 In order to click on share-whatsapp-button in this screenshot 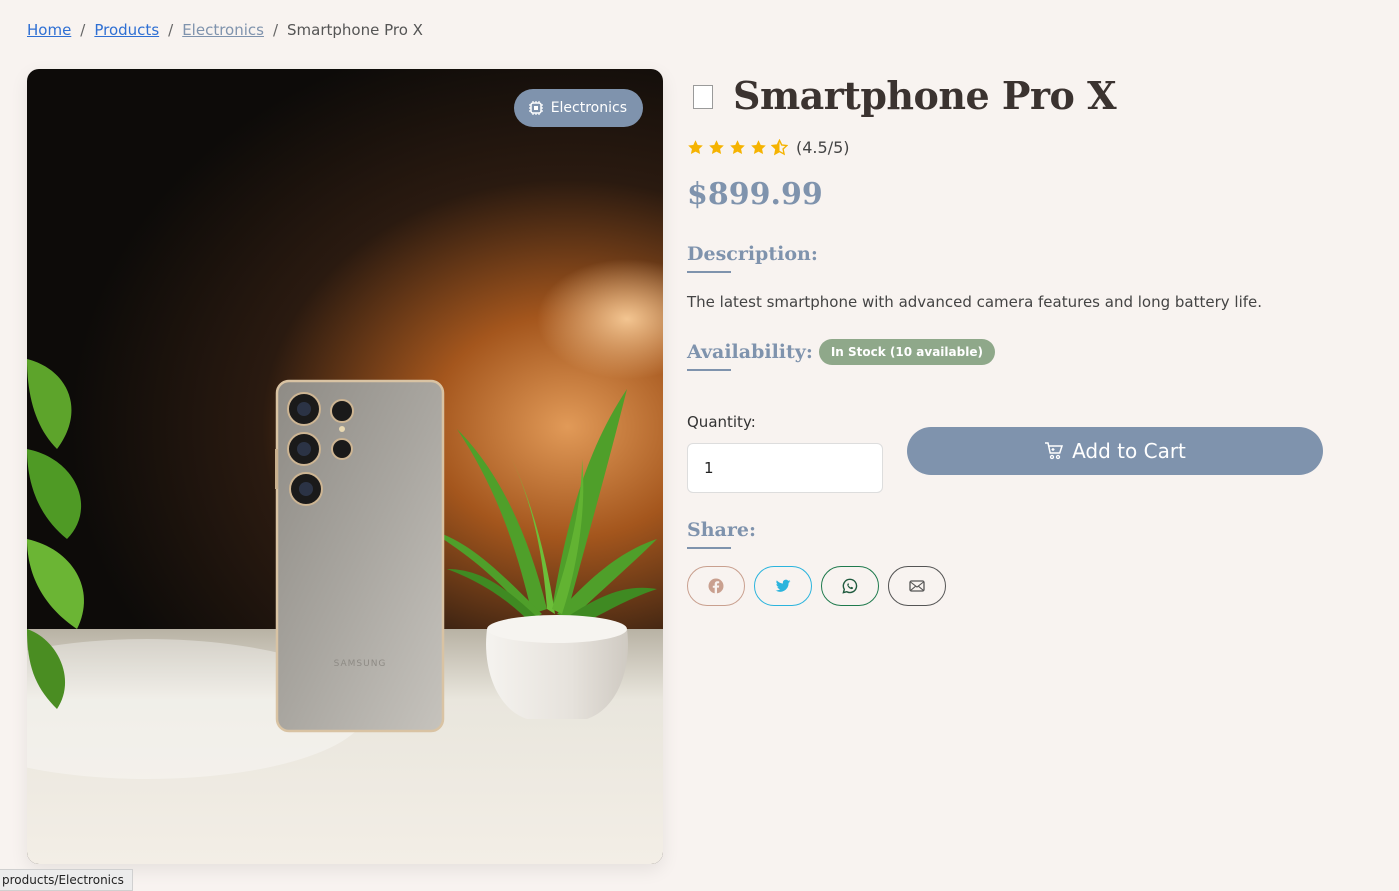, I will do `click(850, 586)`.